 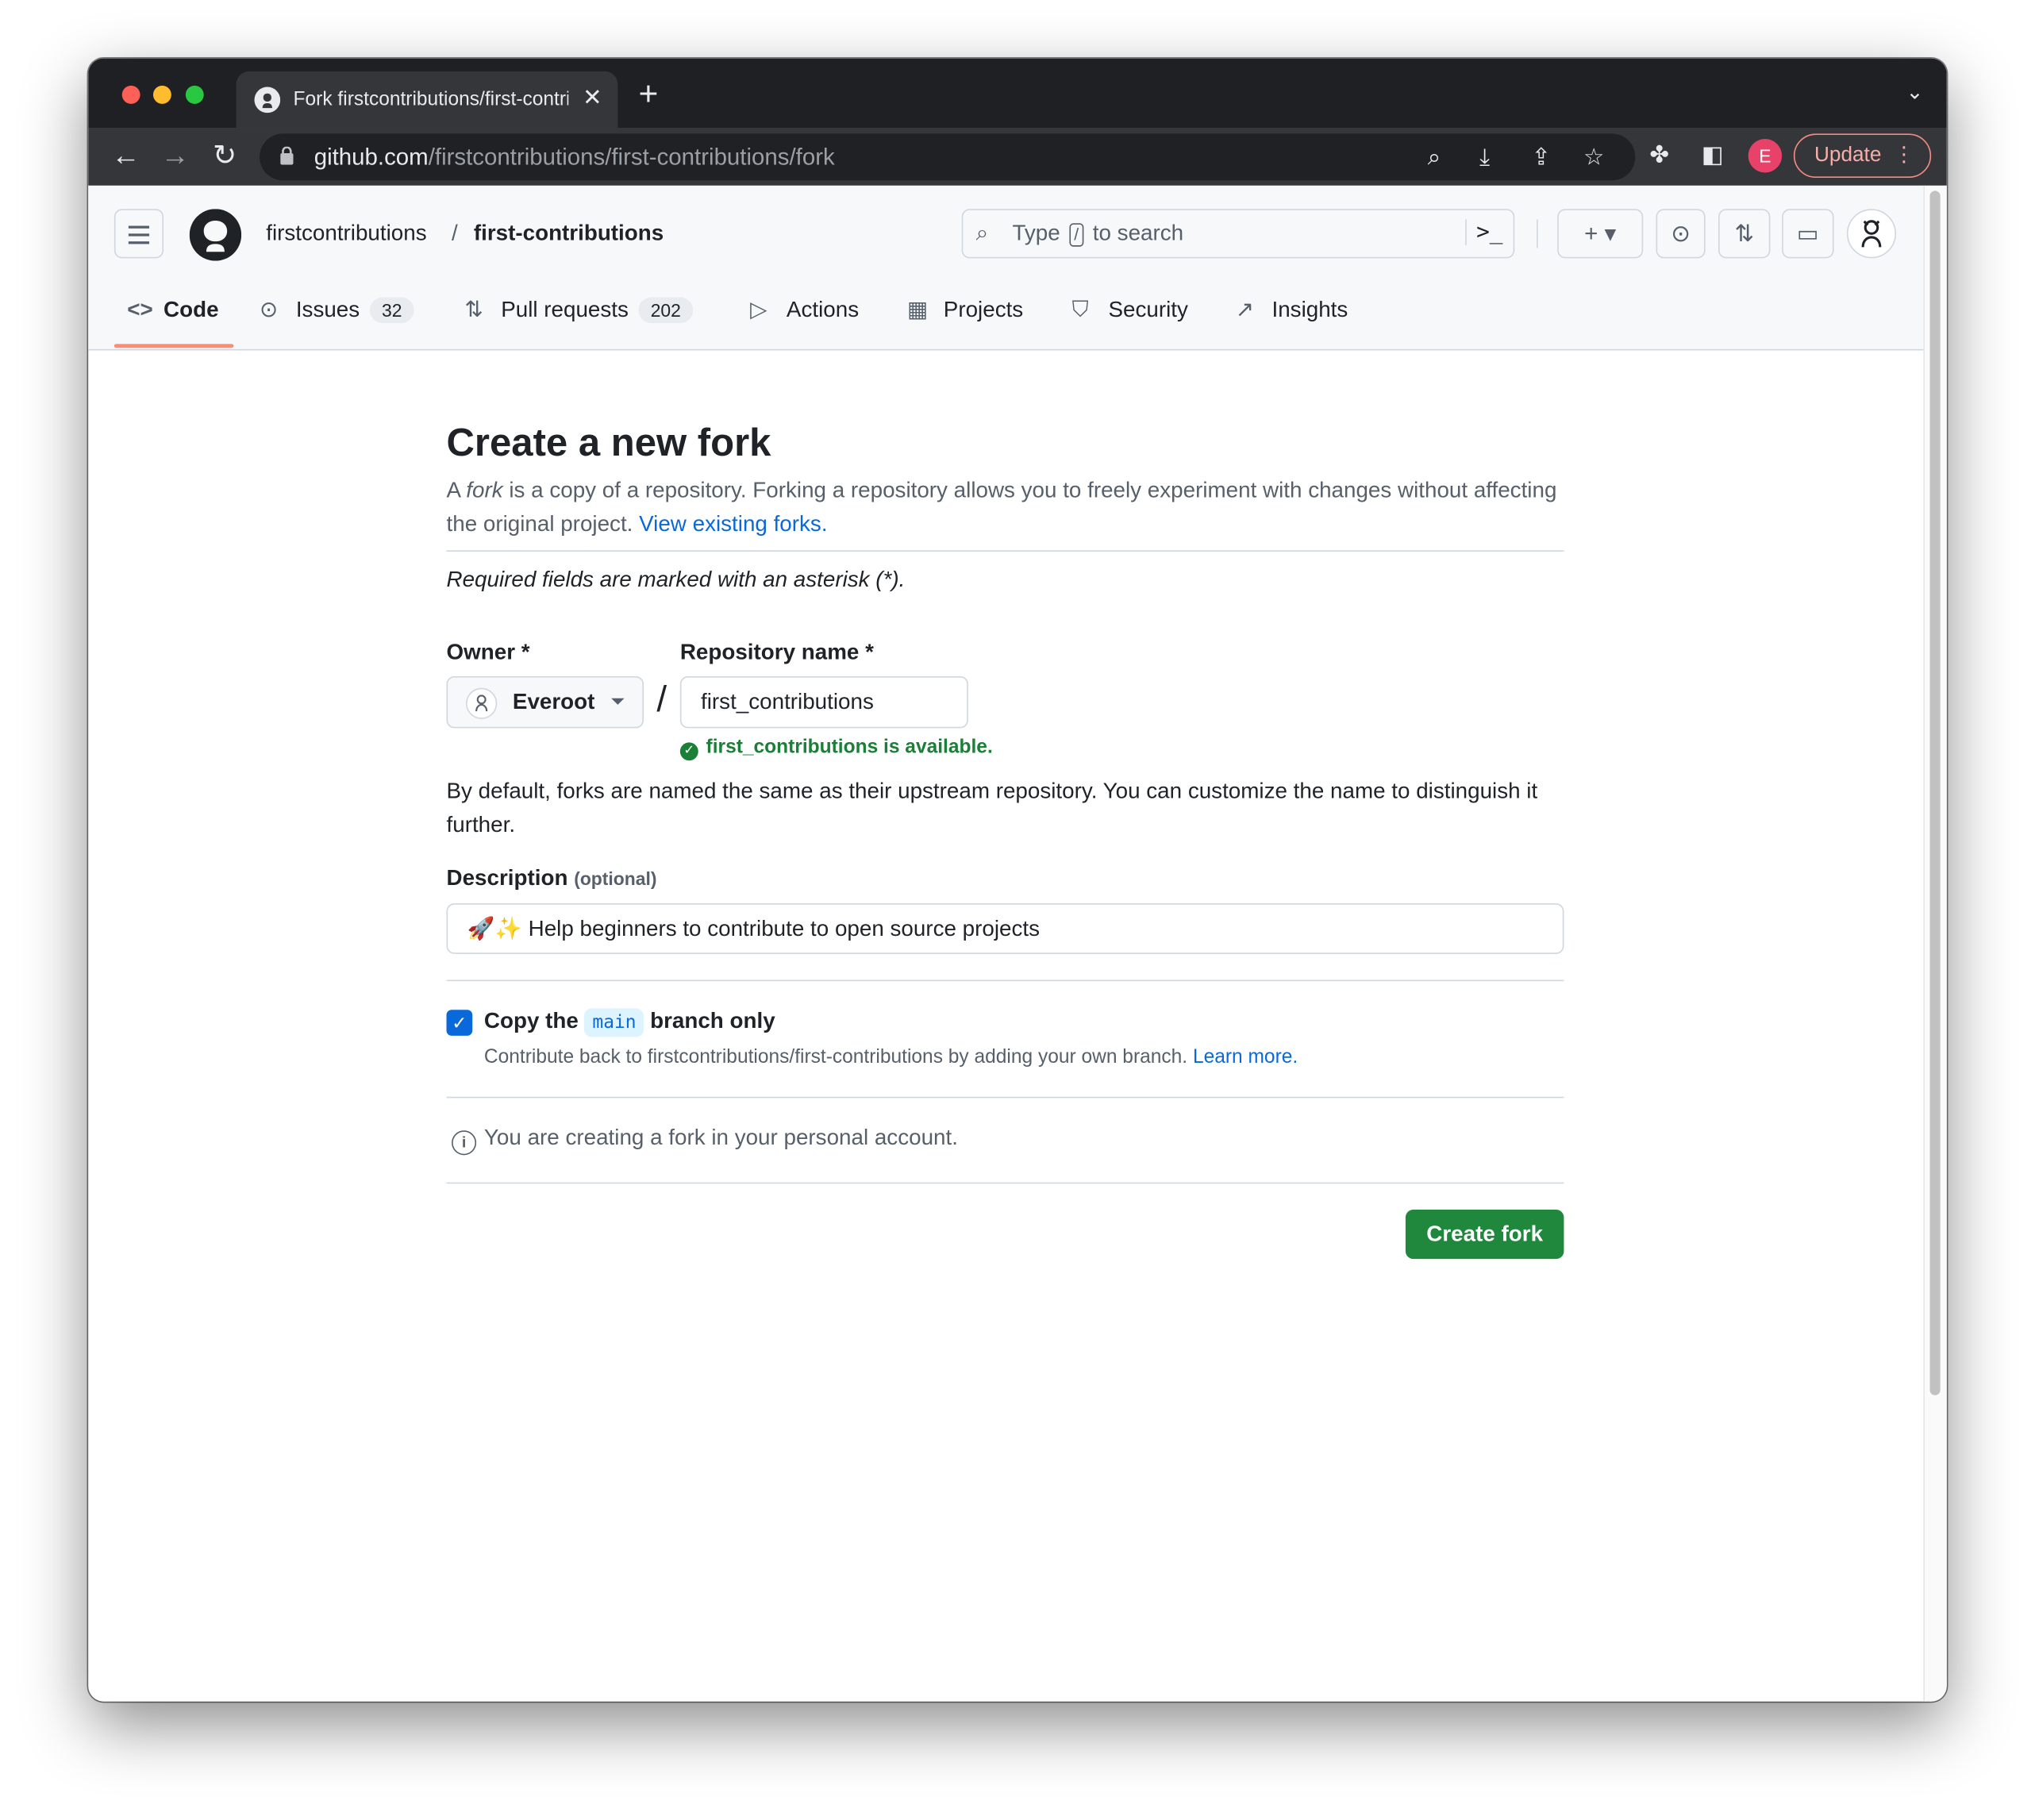 What do you see at coordinates (836, 748) in the screenshot?
I see `availability-message: ✓ first_contributions is available.` at bounding box center [836, 748].